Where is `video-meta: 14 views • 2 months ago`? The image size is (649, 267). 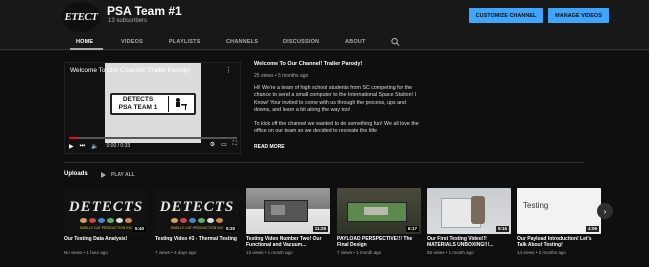
video-meta: 14 views • 2 months ago is located at coordinates (541, 252).